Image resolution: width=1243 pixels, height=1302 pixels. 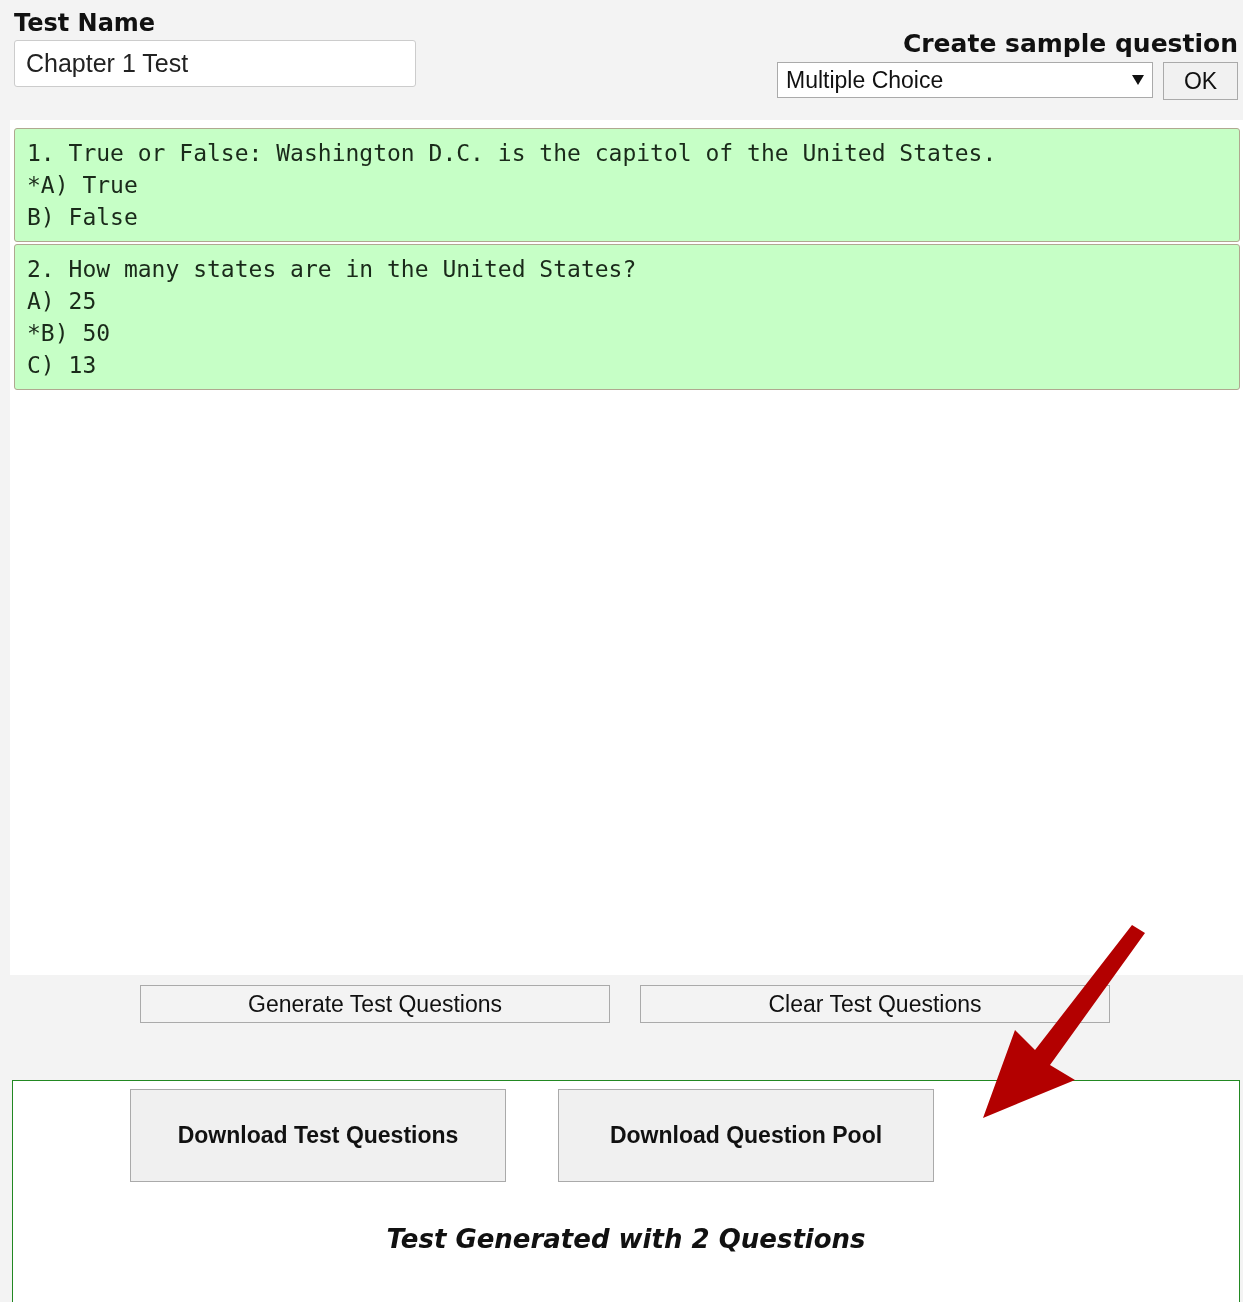 I want to click on test-name-field: Chapter 1 Test, so click(x=215, y=63).